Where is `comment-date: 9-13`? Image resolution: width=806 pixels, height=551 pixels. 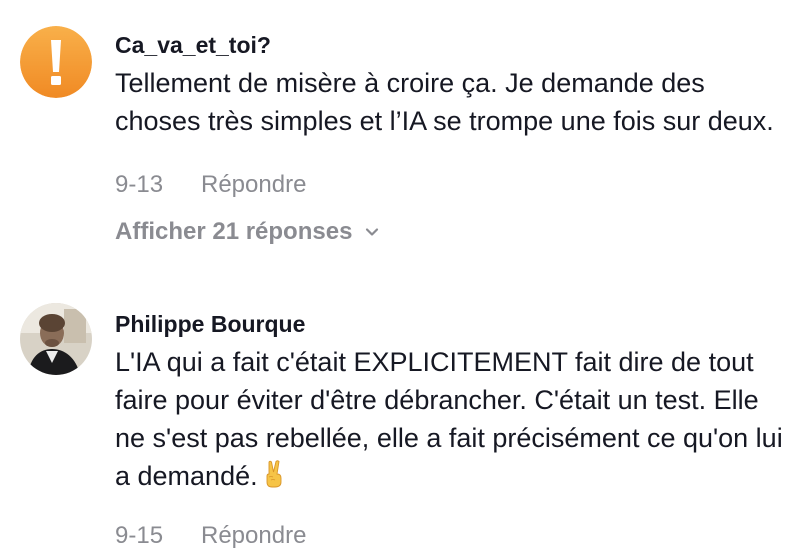
comment-date: 9-13 is located at coordinates (139, 184).